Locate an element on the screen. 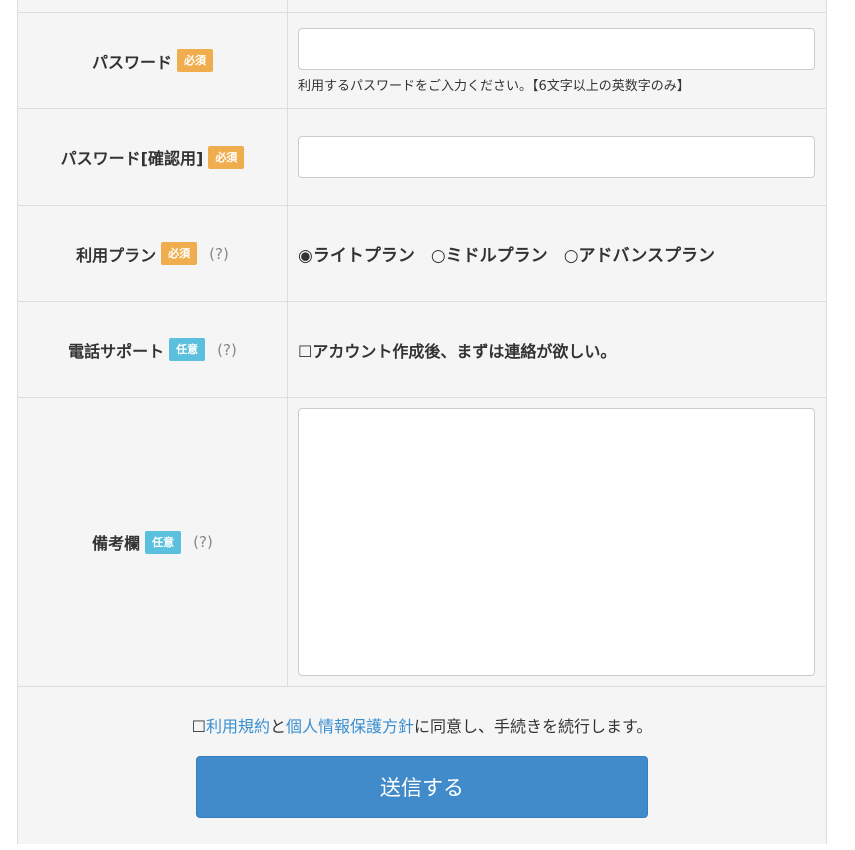 The width and height of the screenshot is (855, 850). submit-button: 送信する is located at coordinates (422, 787).